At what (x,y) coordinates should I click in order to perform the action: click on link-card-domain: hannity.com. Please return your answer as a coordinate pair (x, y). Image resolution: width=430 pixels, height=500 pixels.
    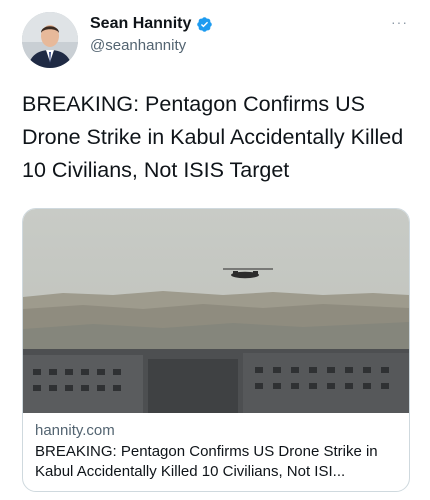
    Looking at the image, I should click on (75, 430).